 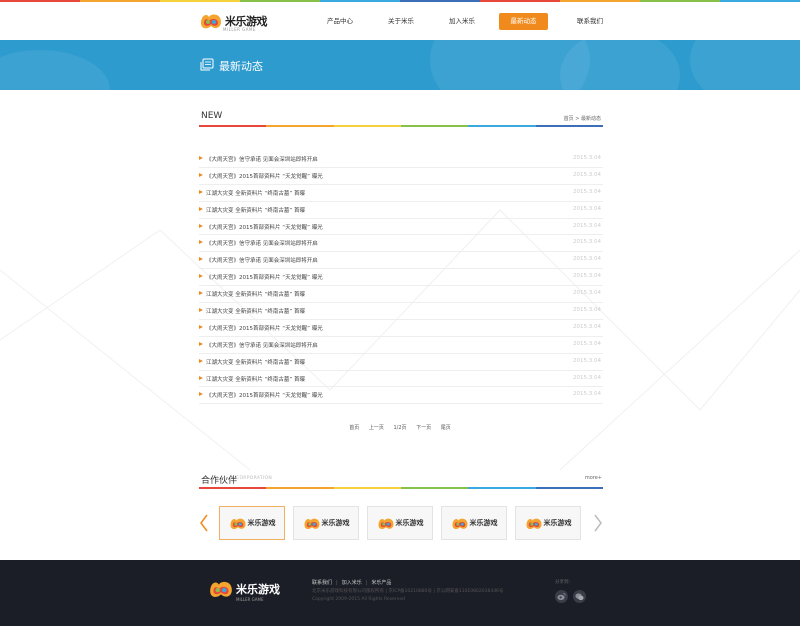 What do you see at coordinates (401, 119) in the screenshot?
I see `news-section-header: NEW 首页 > 最新动态` at bounding box center [401, 119].